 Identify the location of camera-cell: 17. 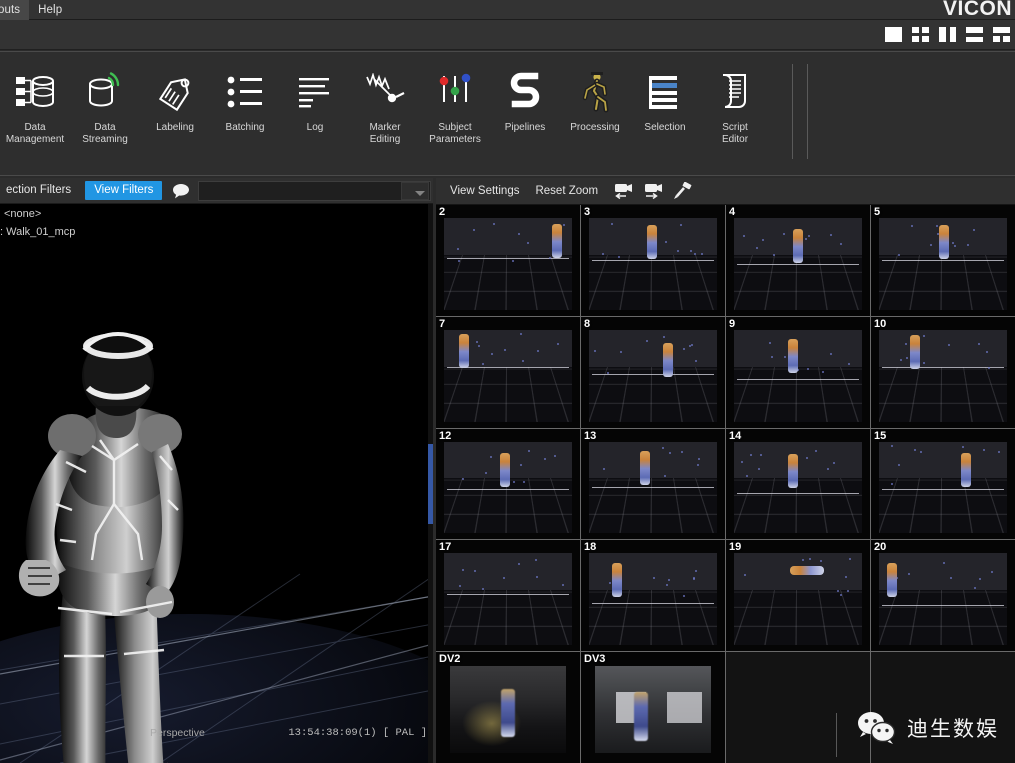
(508, 596).